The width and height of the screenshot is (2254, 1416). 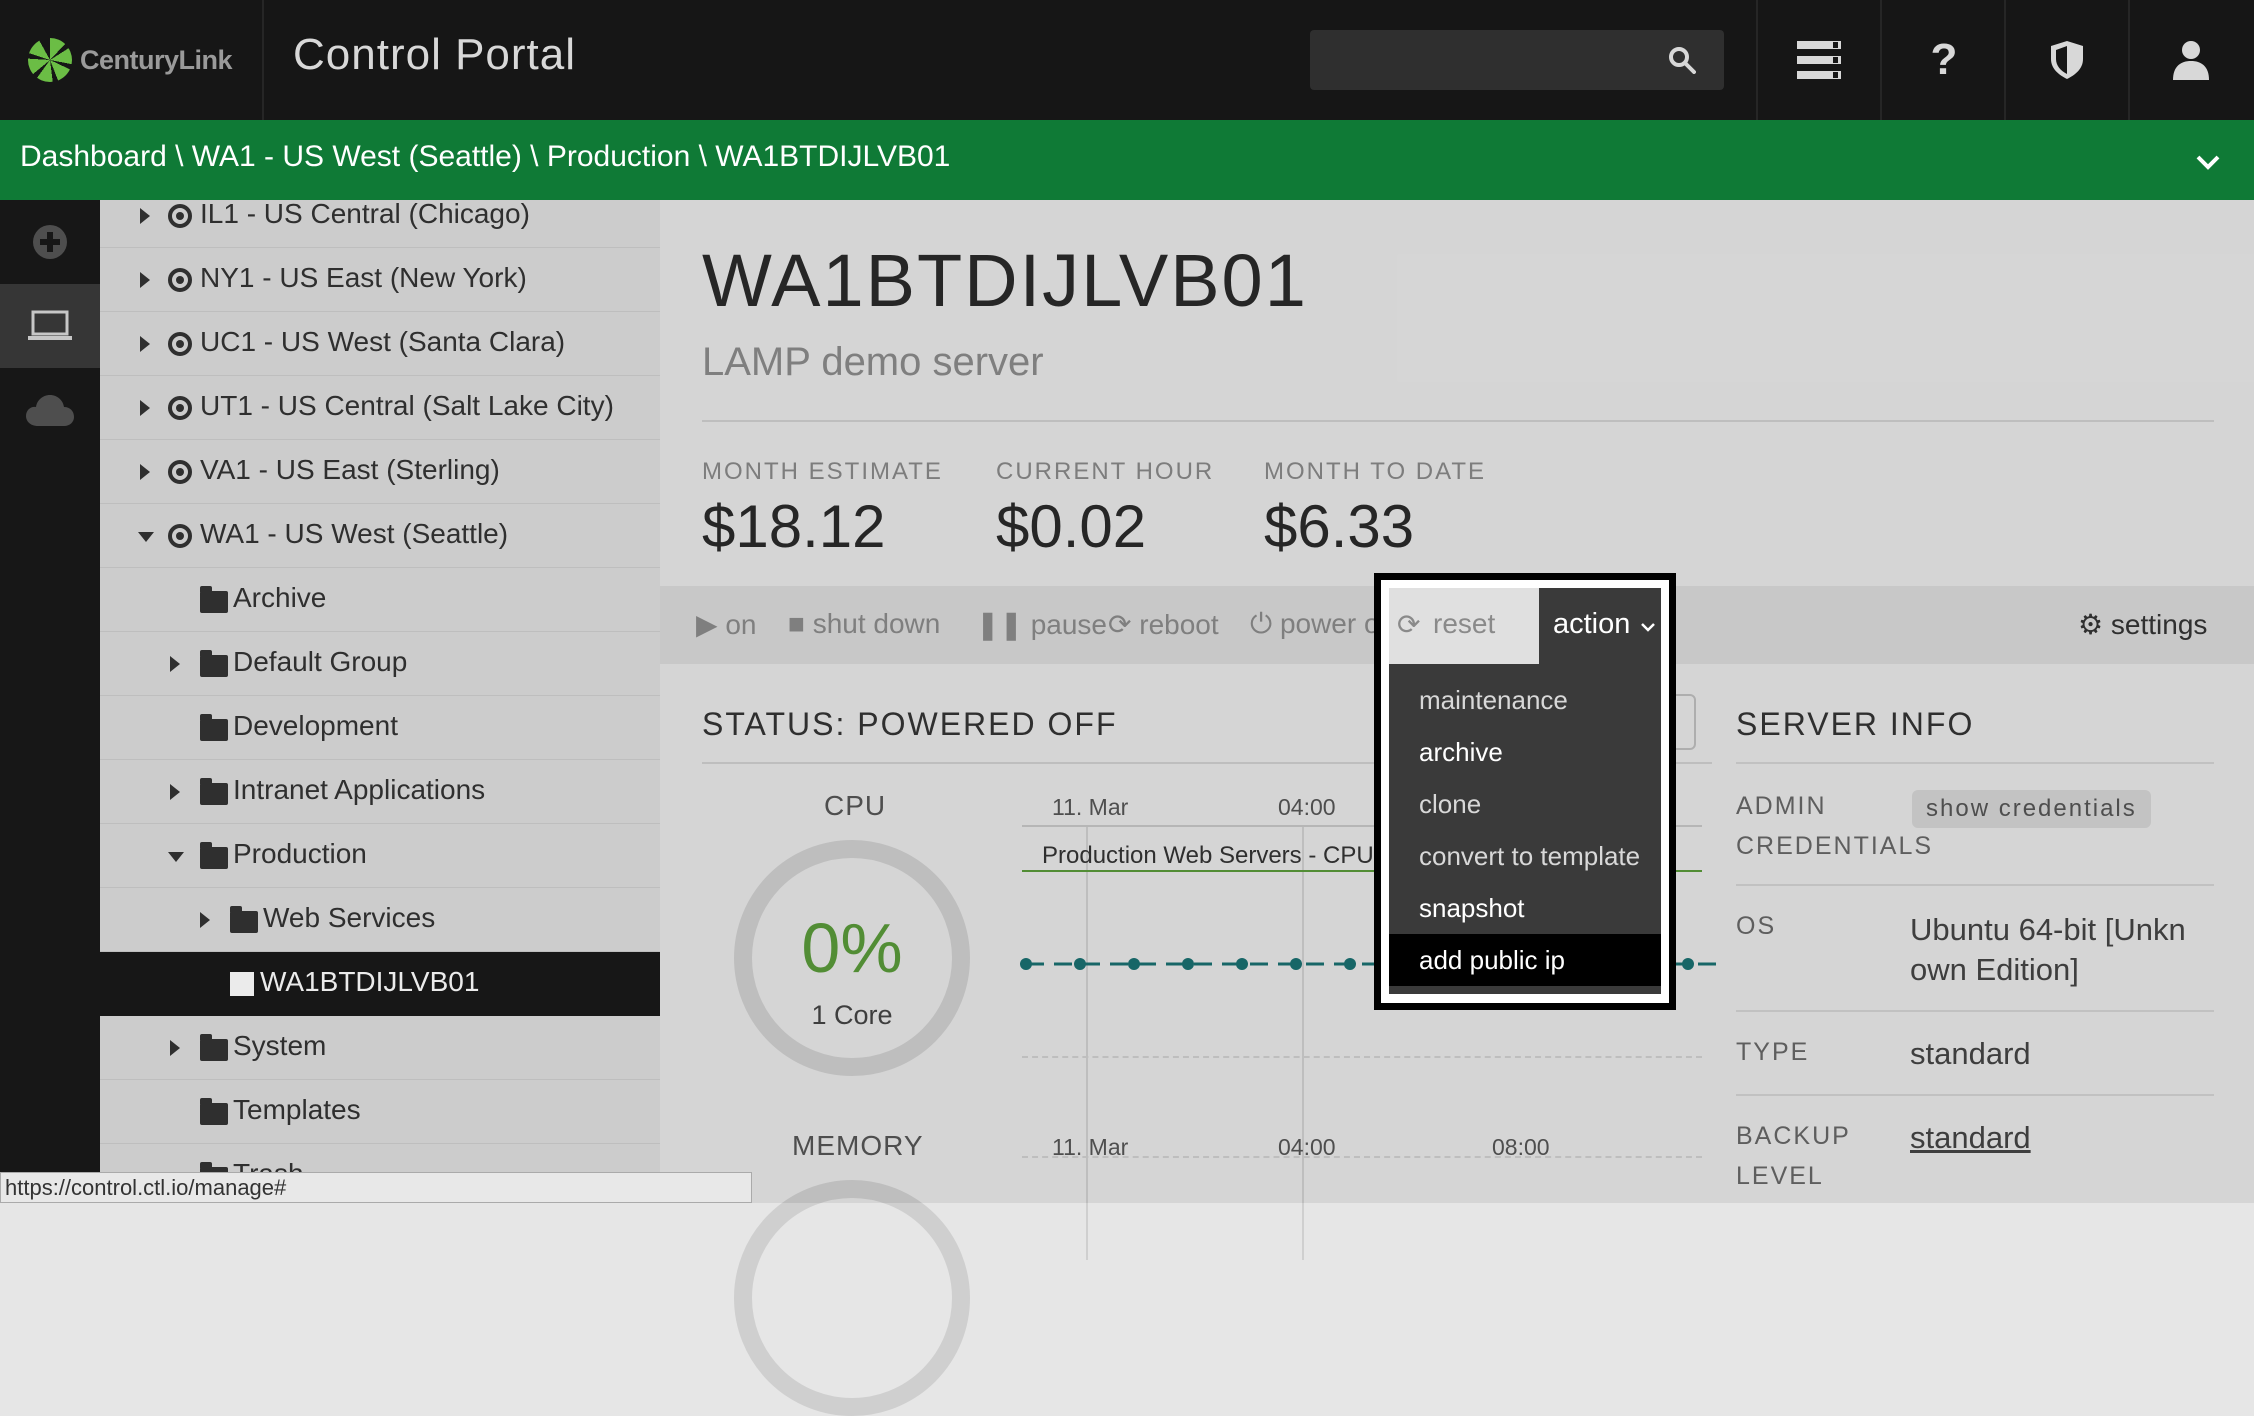 I want to click on rail-add, so click(x=50, y=242).